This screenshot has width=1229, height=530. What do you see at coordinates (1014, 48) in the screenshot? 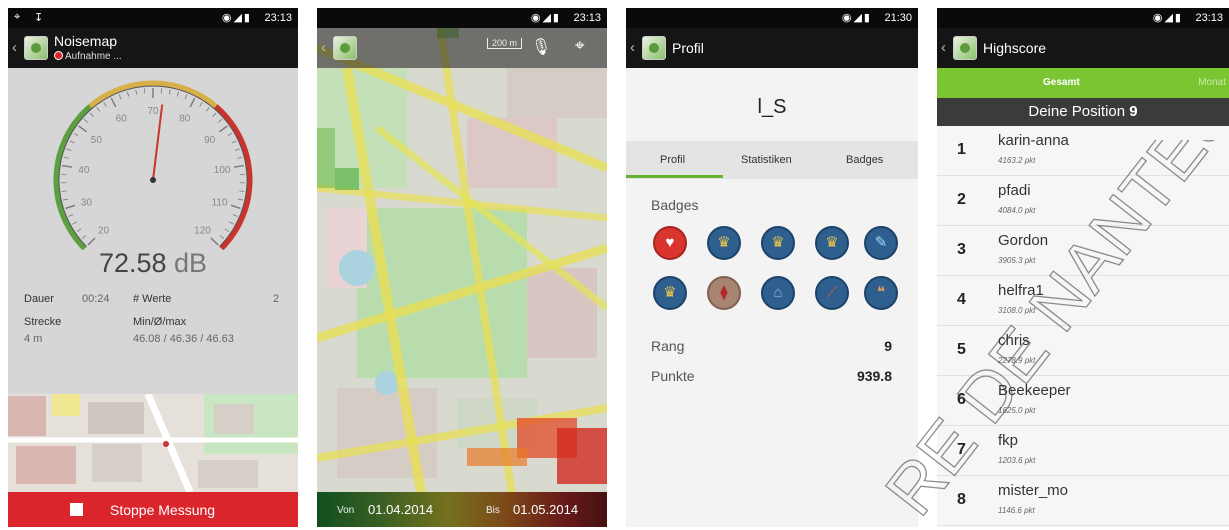
I see `page-title: Highscore` at bounding box center [1014, 48].